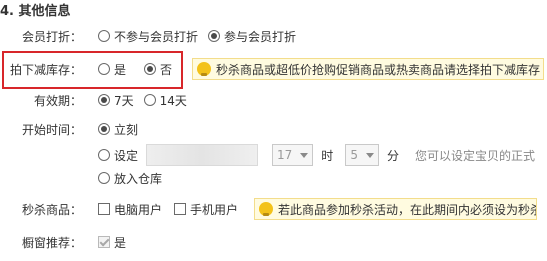  Describe the element at coordinates (474, 155) in the screenshot. I see `start-time-hint: 您可以设定宝贝的正式` at that location.